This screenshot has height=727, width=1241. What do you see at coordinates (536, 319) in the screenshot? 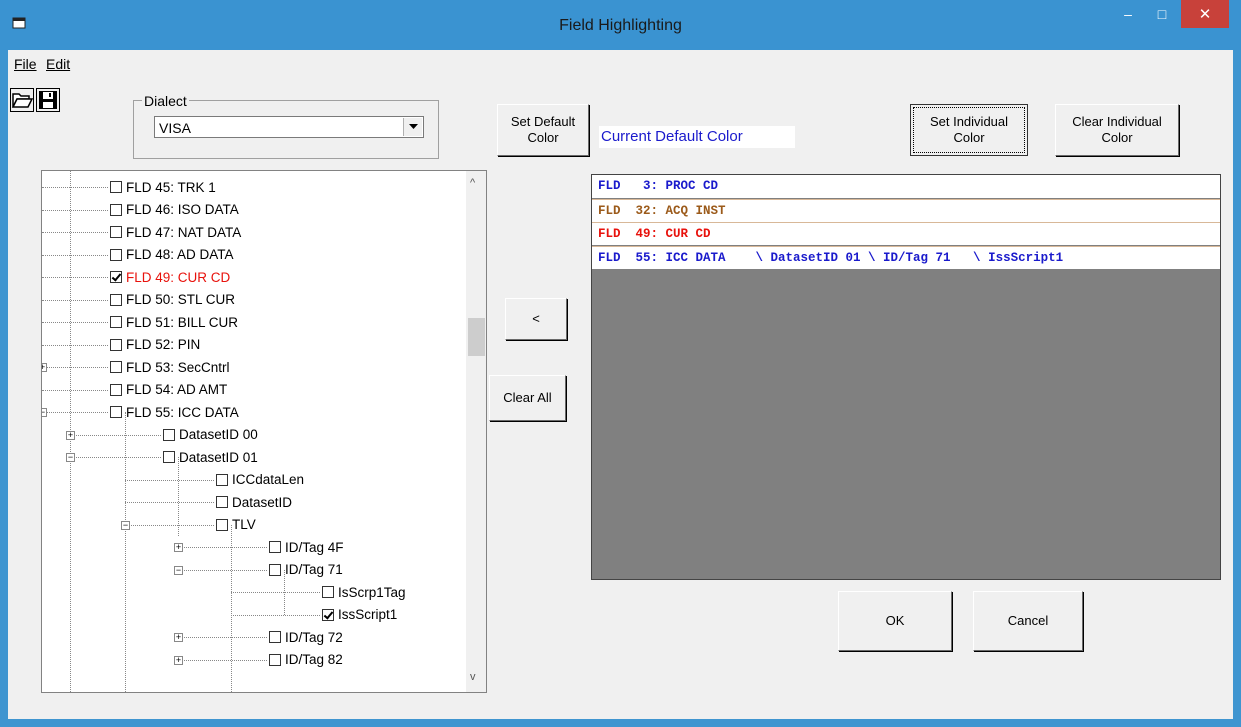
I see `move-left-button: <` at bounding box center [536, 319].